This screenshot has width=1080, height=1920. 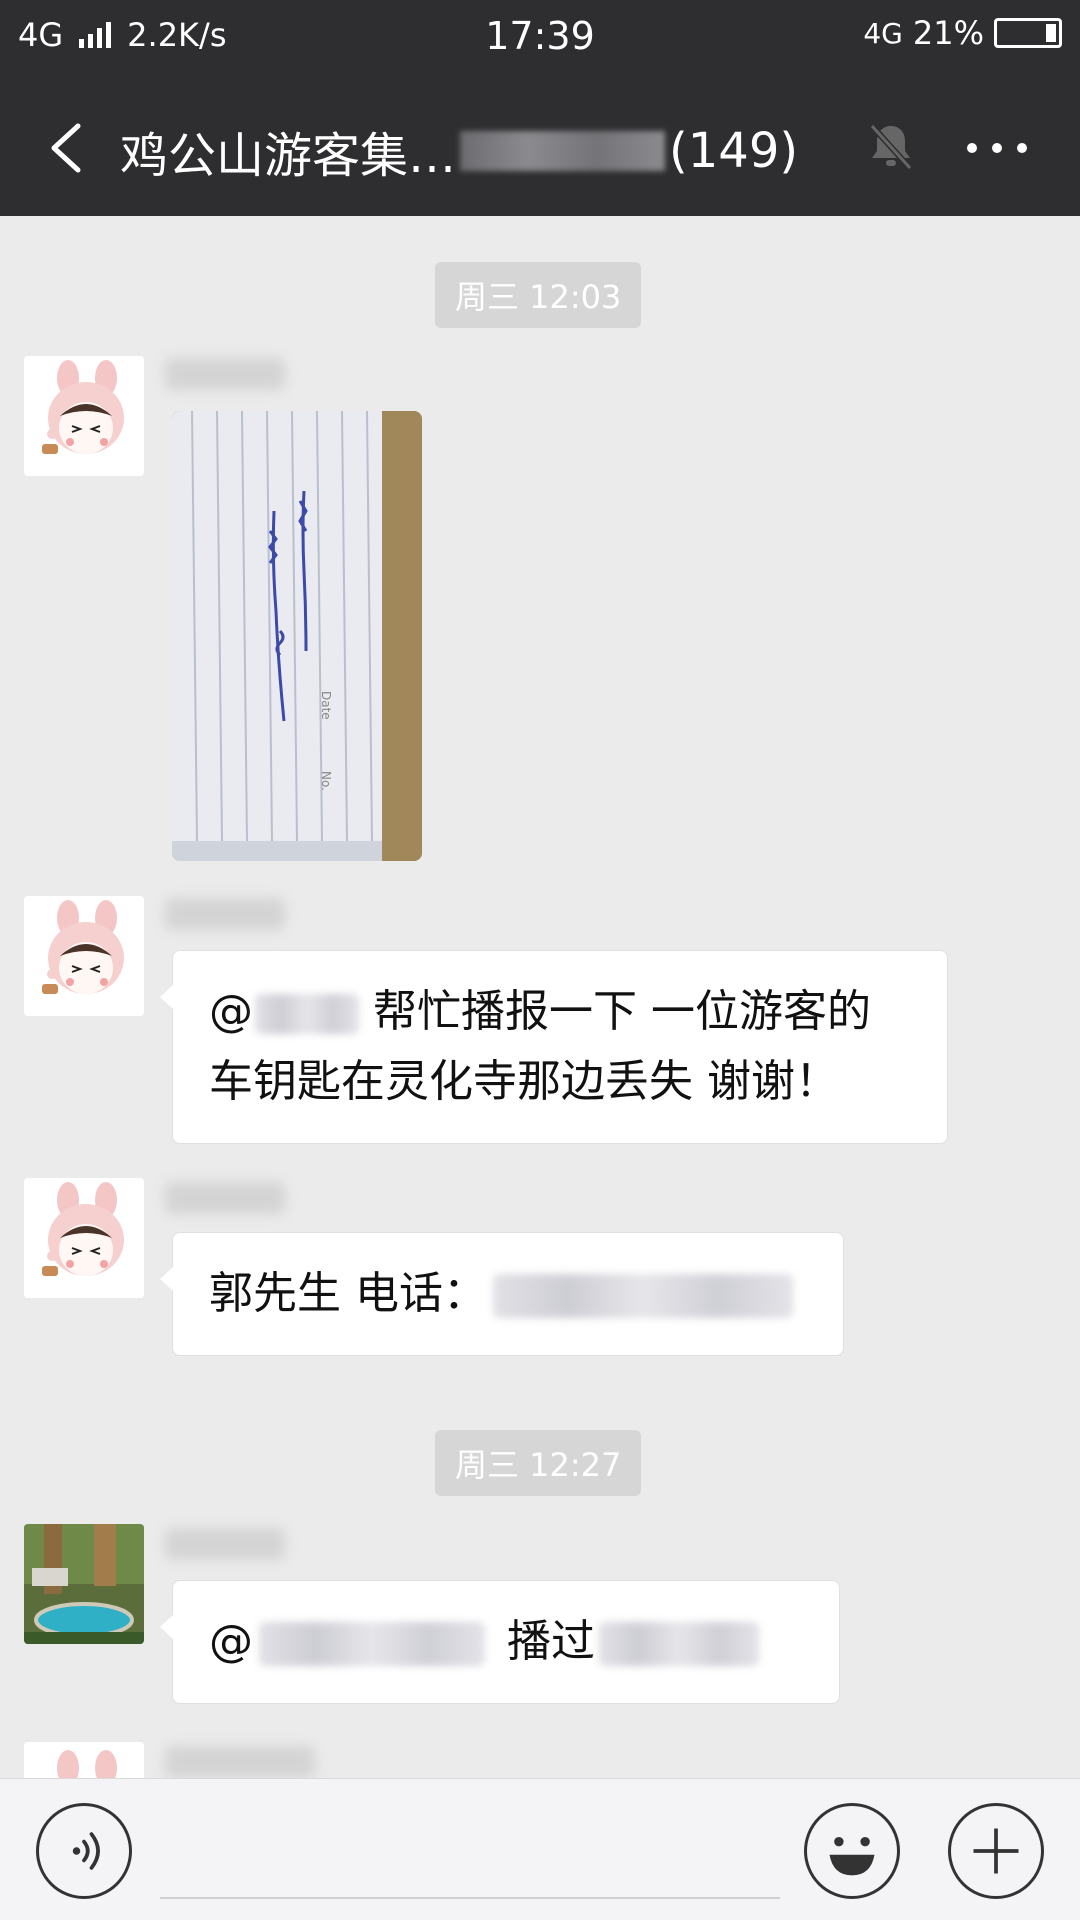 What do you see at coordinates (500, 1642) in the screenshot?
I see `message-bubble: @ 播过` at bounding box center [500, 1642].